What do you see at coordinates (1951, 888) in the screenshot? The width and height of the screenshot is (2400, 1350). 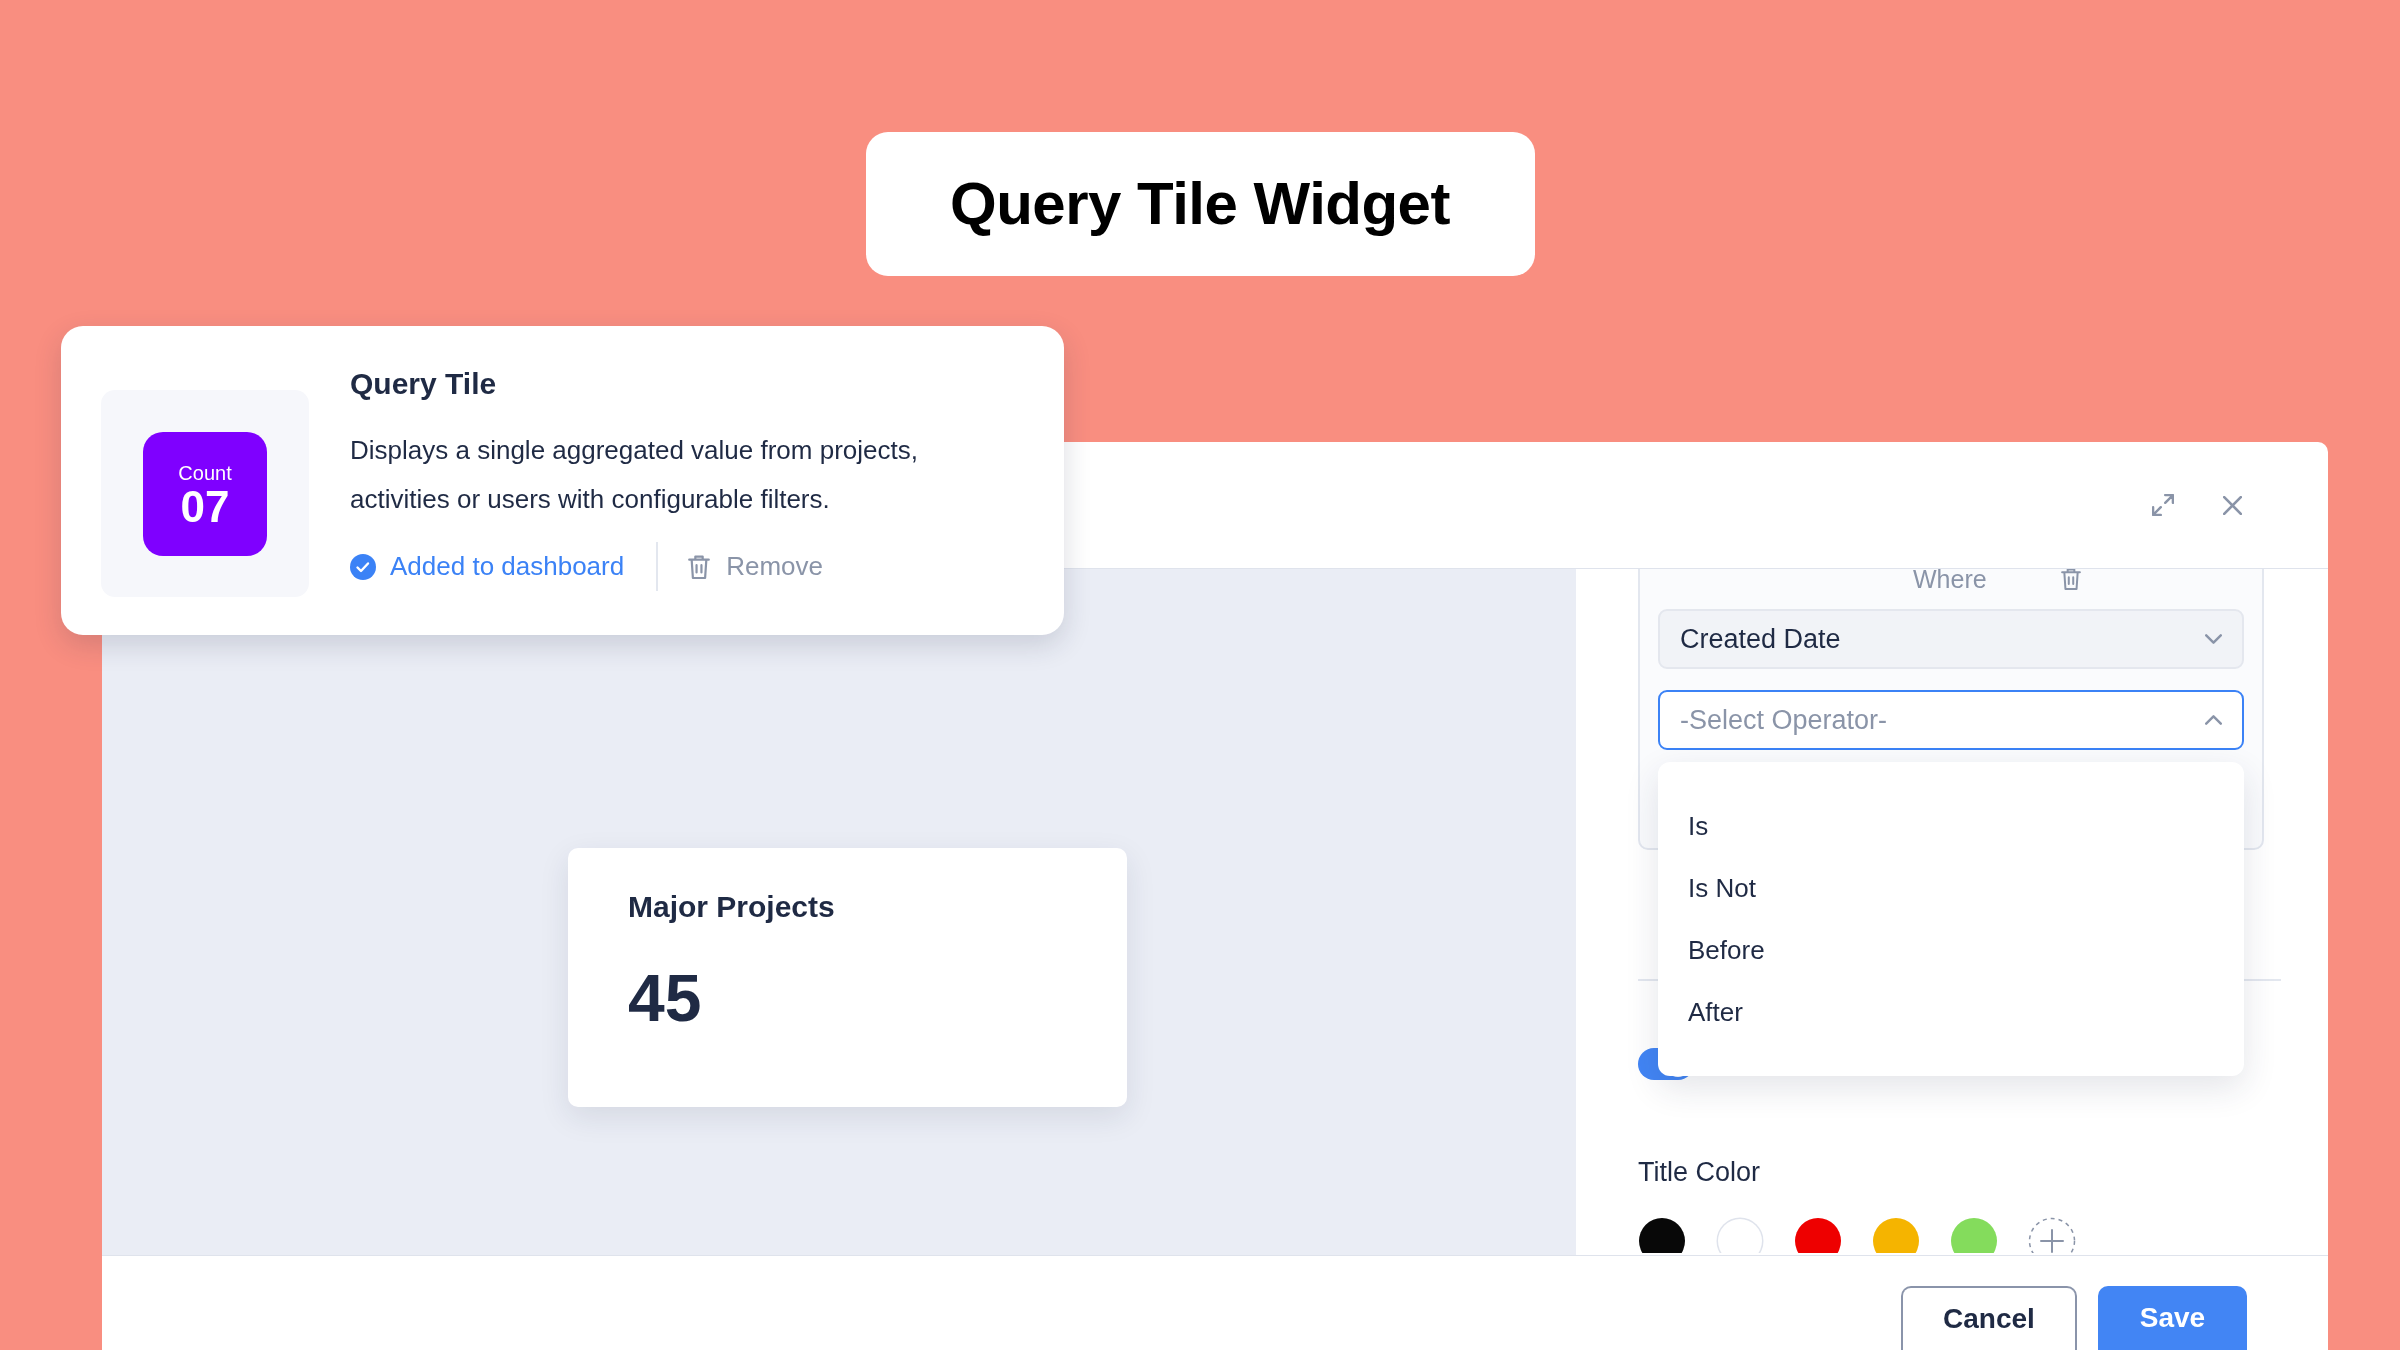 I see `menu-item: Is Not` at bounding box center [1951, 888].